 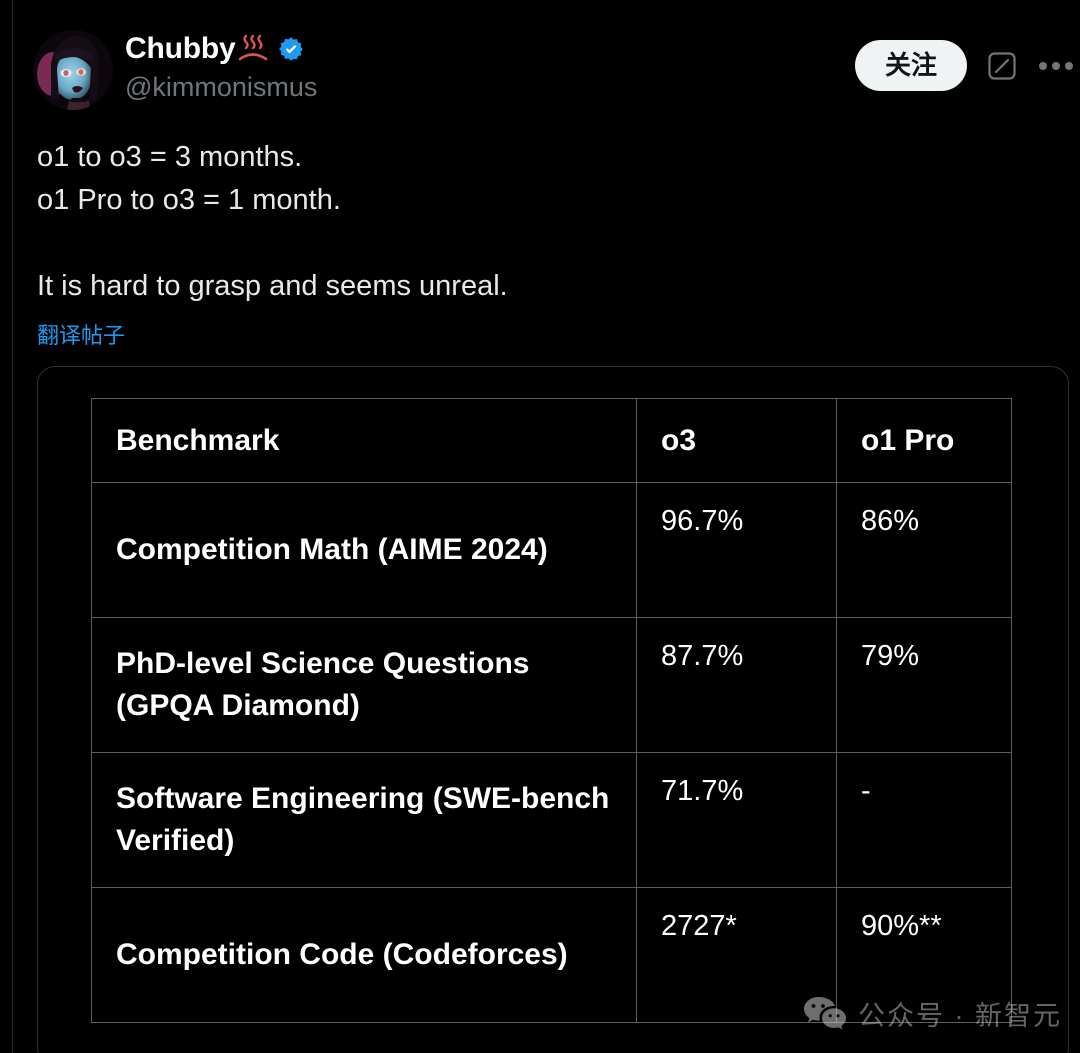 What do you see at coordinates (924, 550) in the screenshot?
I see `o1-pro-value: 86%` at bounding box center [924, 550].